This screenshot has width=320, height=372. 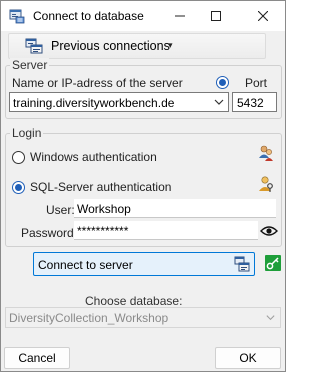 I want to click on close-icon, so click(x=263, y=16).